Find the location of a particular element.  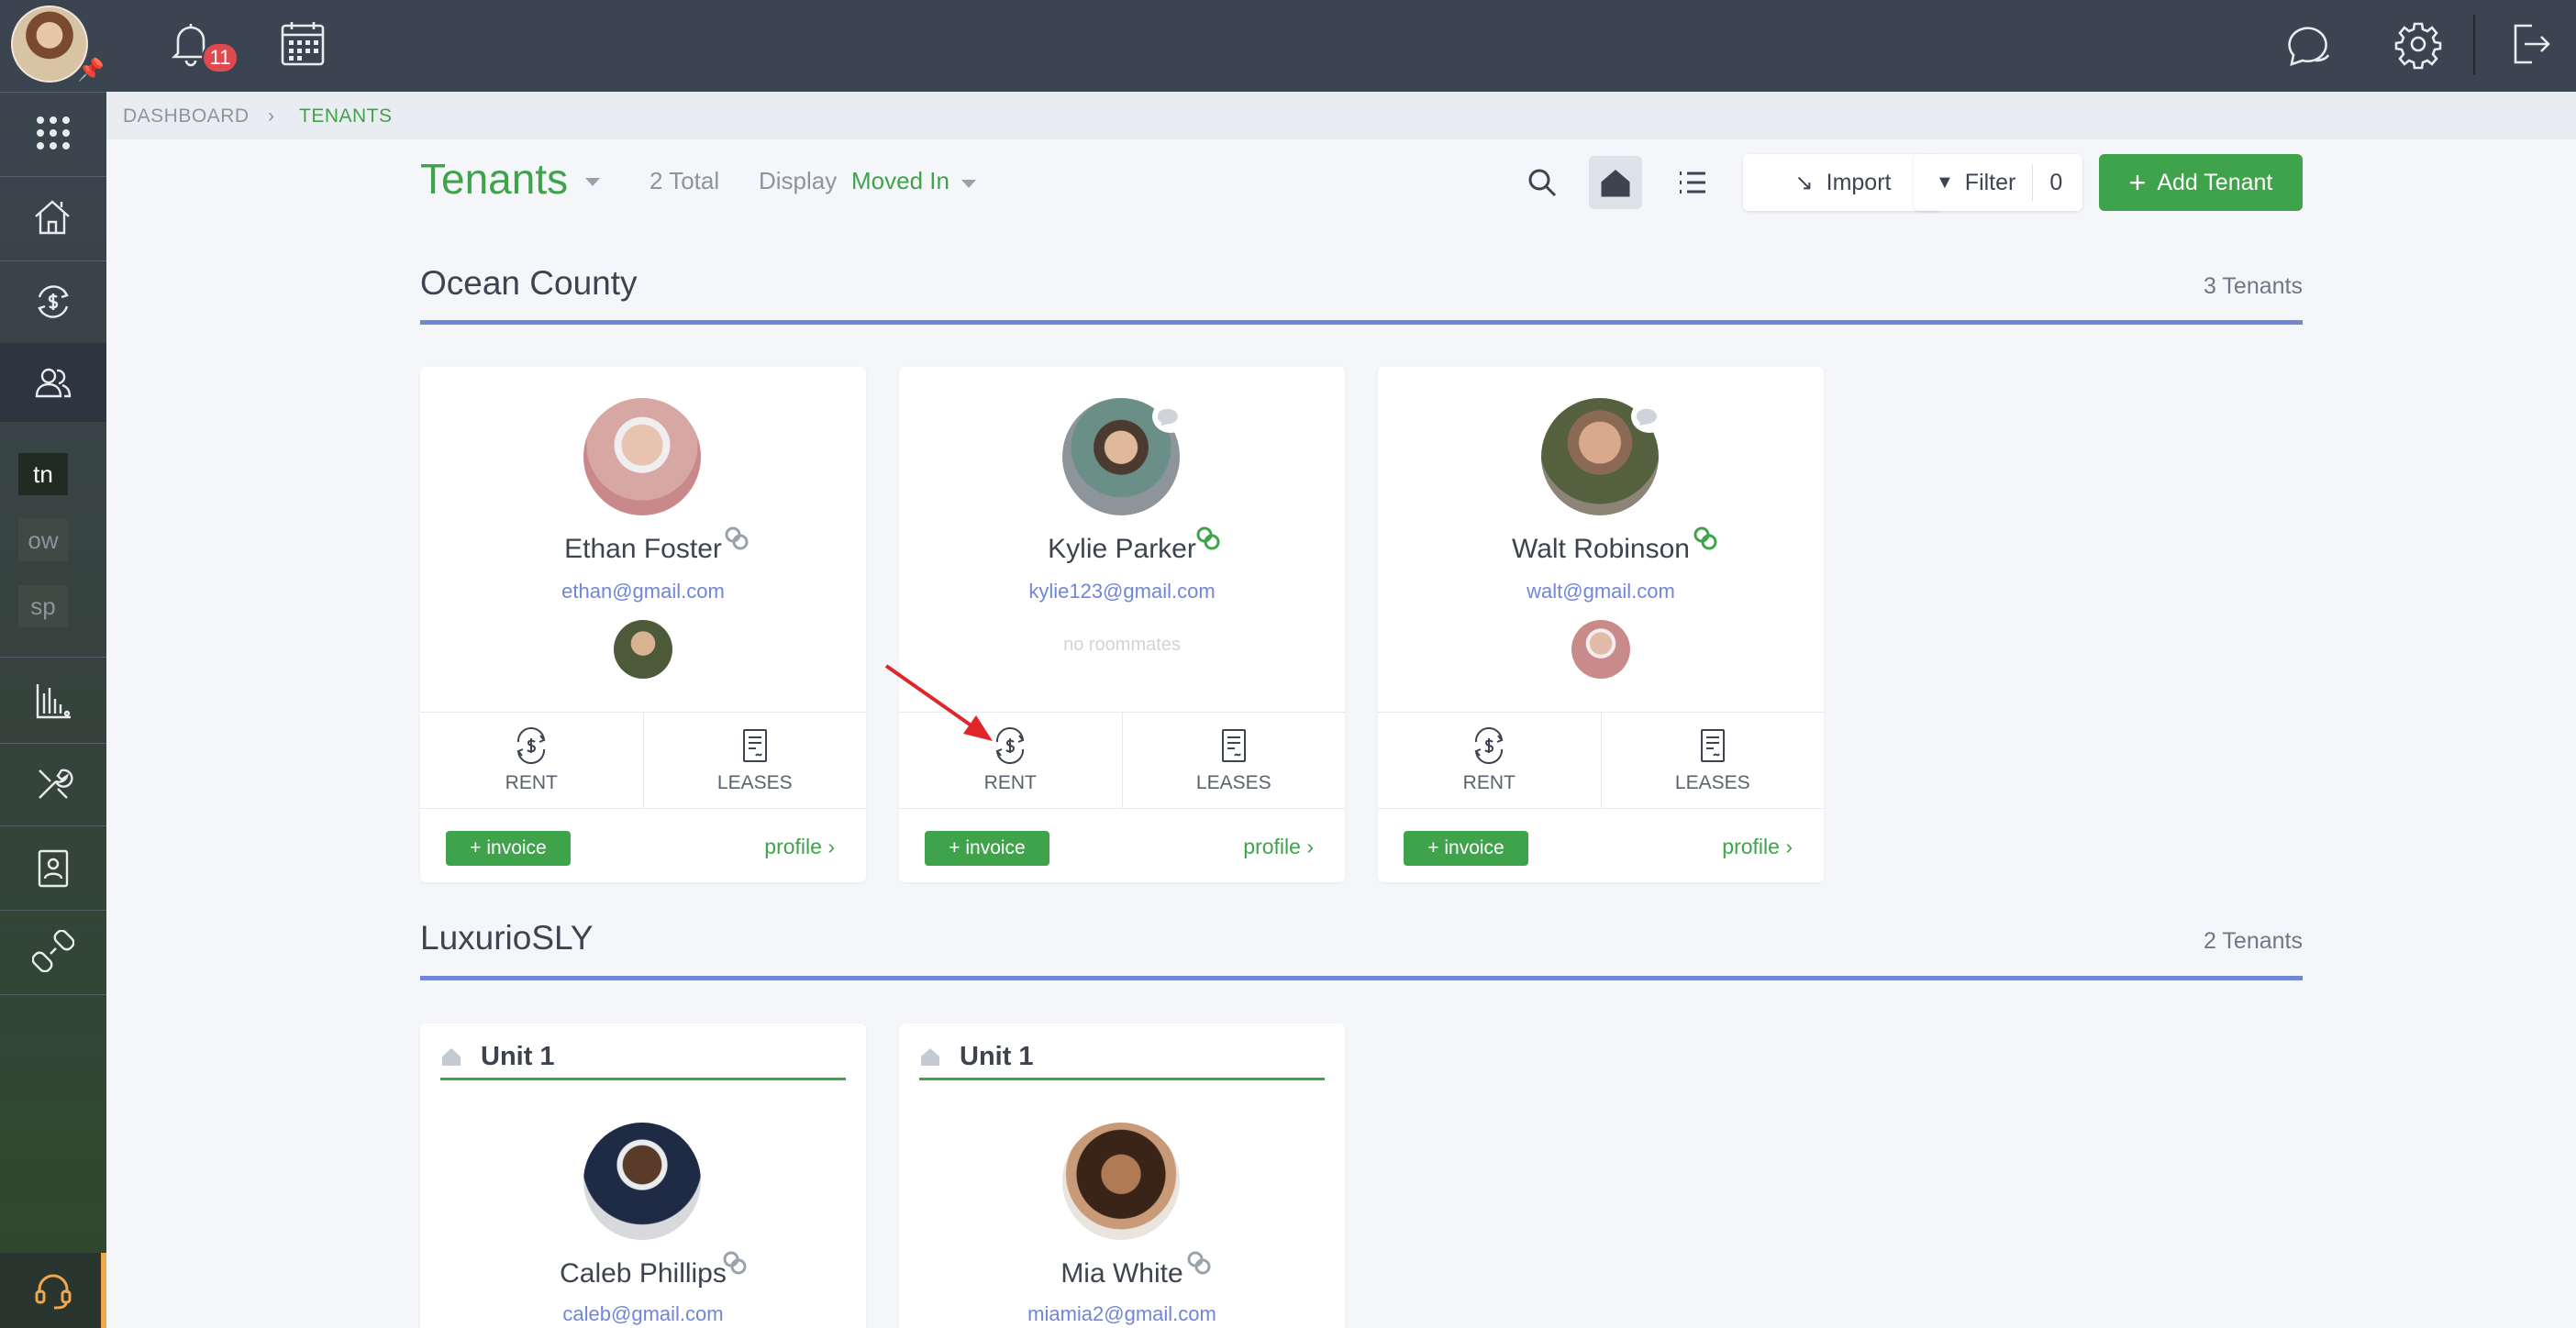

tenant-portal-shortcut: tn is located at coordinates (43, 474).